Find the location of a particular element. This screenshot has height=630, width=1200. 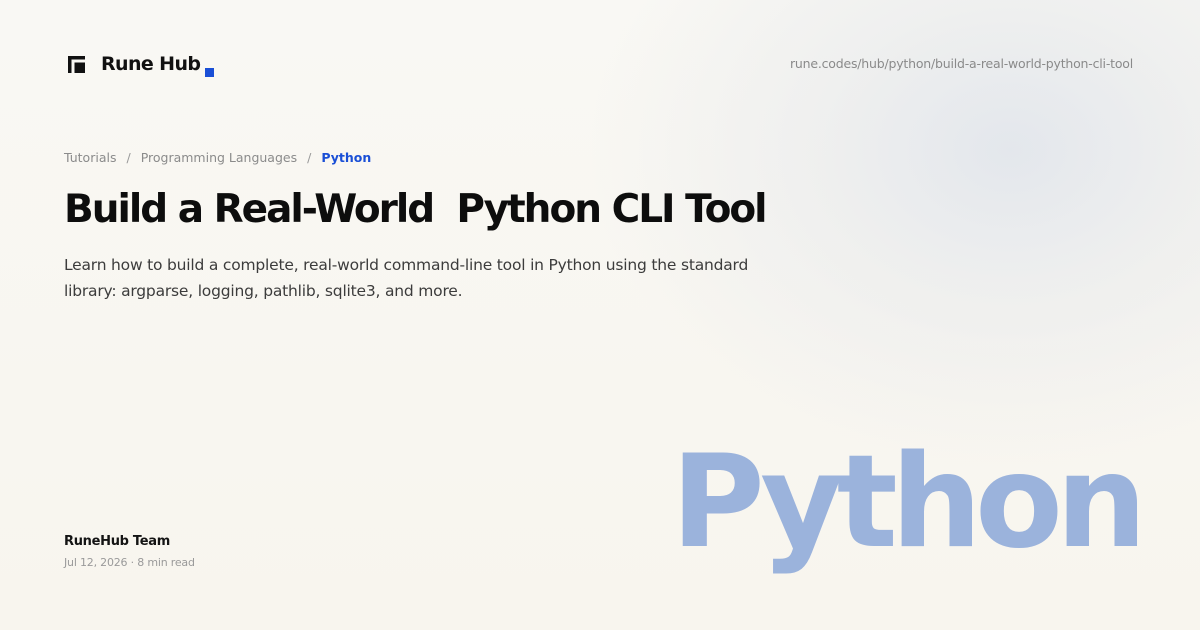

brand-logo: Rune Hub is located at coordinates (141, 64).